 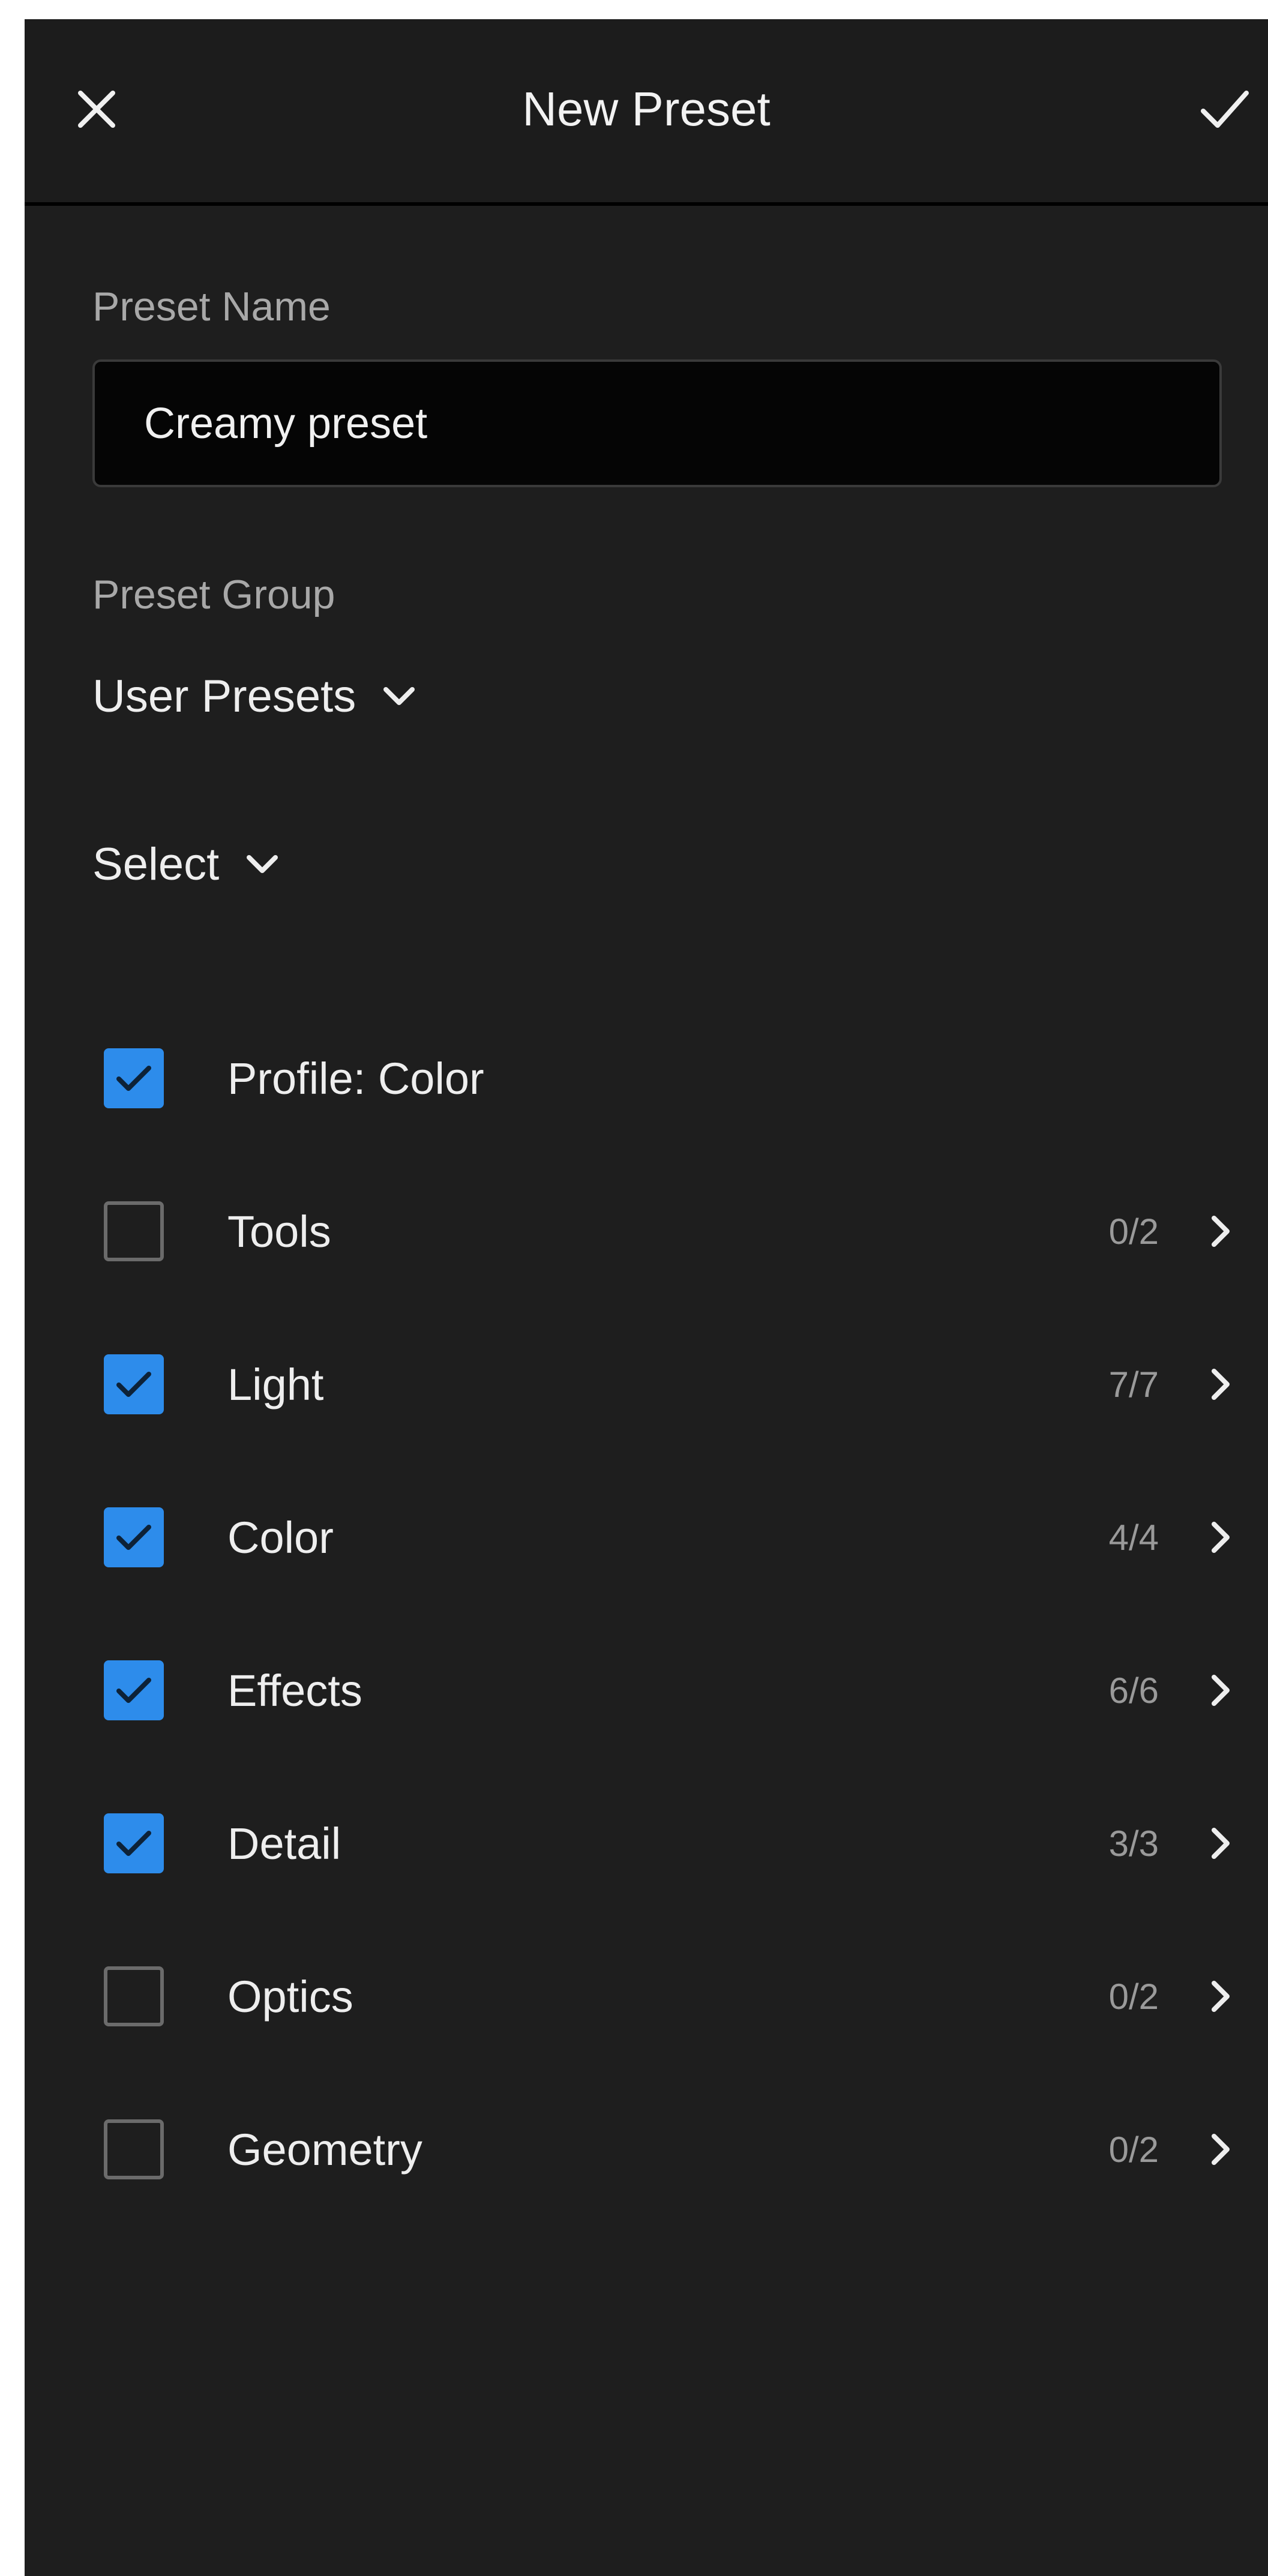 What do you see at coordinates (213, 594) in the screenshot?
I see `preset-group-label: Preset Group` at bounding box center [213, 594].